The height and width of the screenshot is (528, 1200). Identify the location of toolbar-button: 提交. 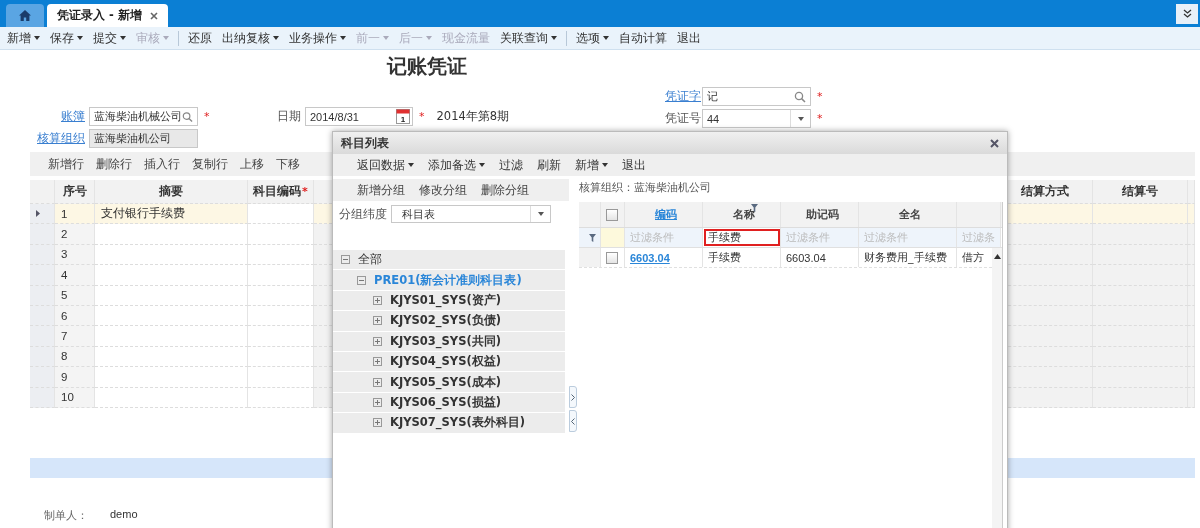
(109, 38).